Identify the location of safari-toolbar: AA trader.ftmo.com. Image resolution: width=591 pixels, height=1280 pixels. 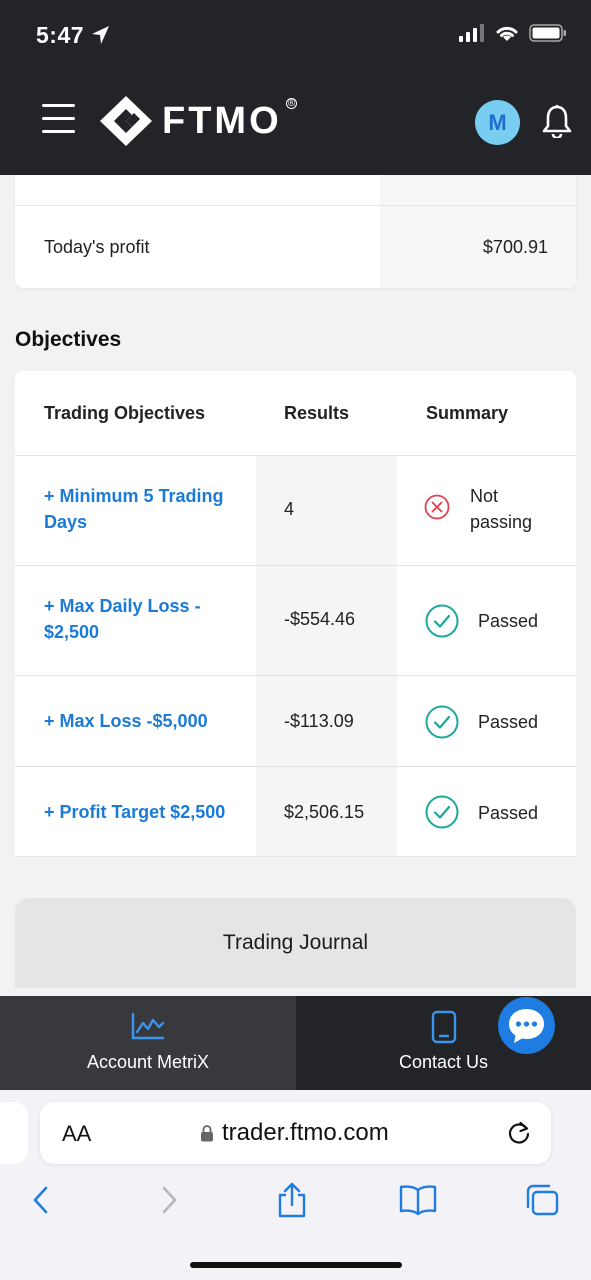
(295, 1185).